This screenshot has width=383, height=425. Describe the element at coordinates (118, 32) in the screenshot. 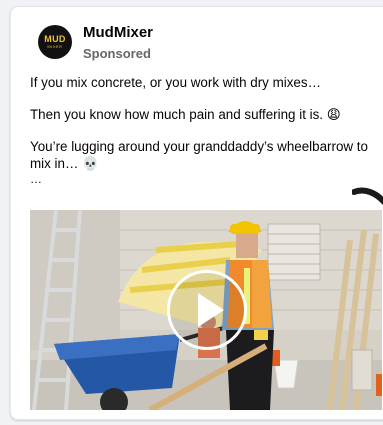

I see `page-name-link: MudMixer` at that location.